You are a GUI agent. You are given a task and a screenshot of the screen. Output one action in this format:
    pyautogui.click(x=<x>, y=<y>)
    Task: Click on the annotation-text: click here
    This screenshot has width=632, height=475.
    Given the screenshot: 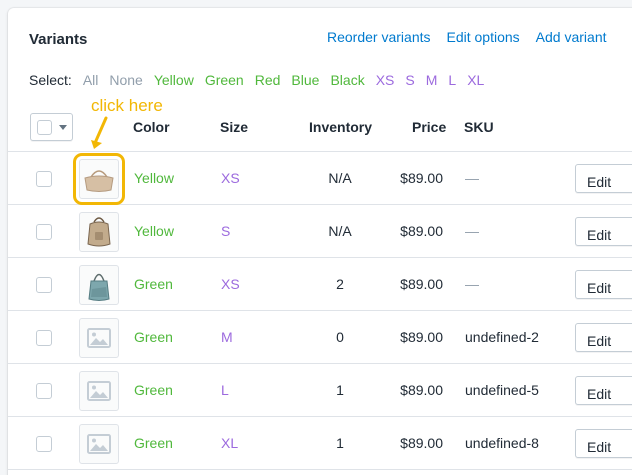 What is the action you would take?
    pyautogui.click(x=127, y=105)
    